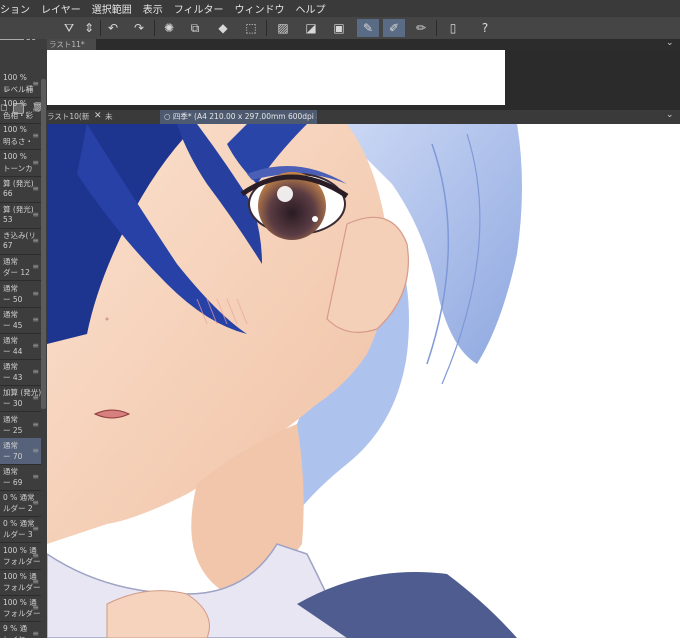 The height and width of the screenshot is (638, 680). Describe the element at coordinates (112, 8) in the screenshot. I see `menu-selection: 選択範囲` at that location.